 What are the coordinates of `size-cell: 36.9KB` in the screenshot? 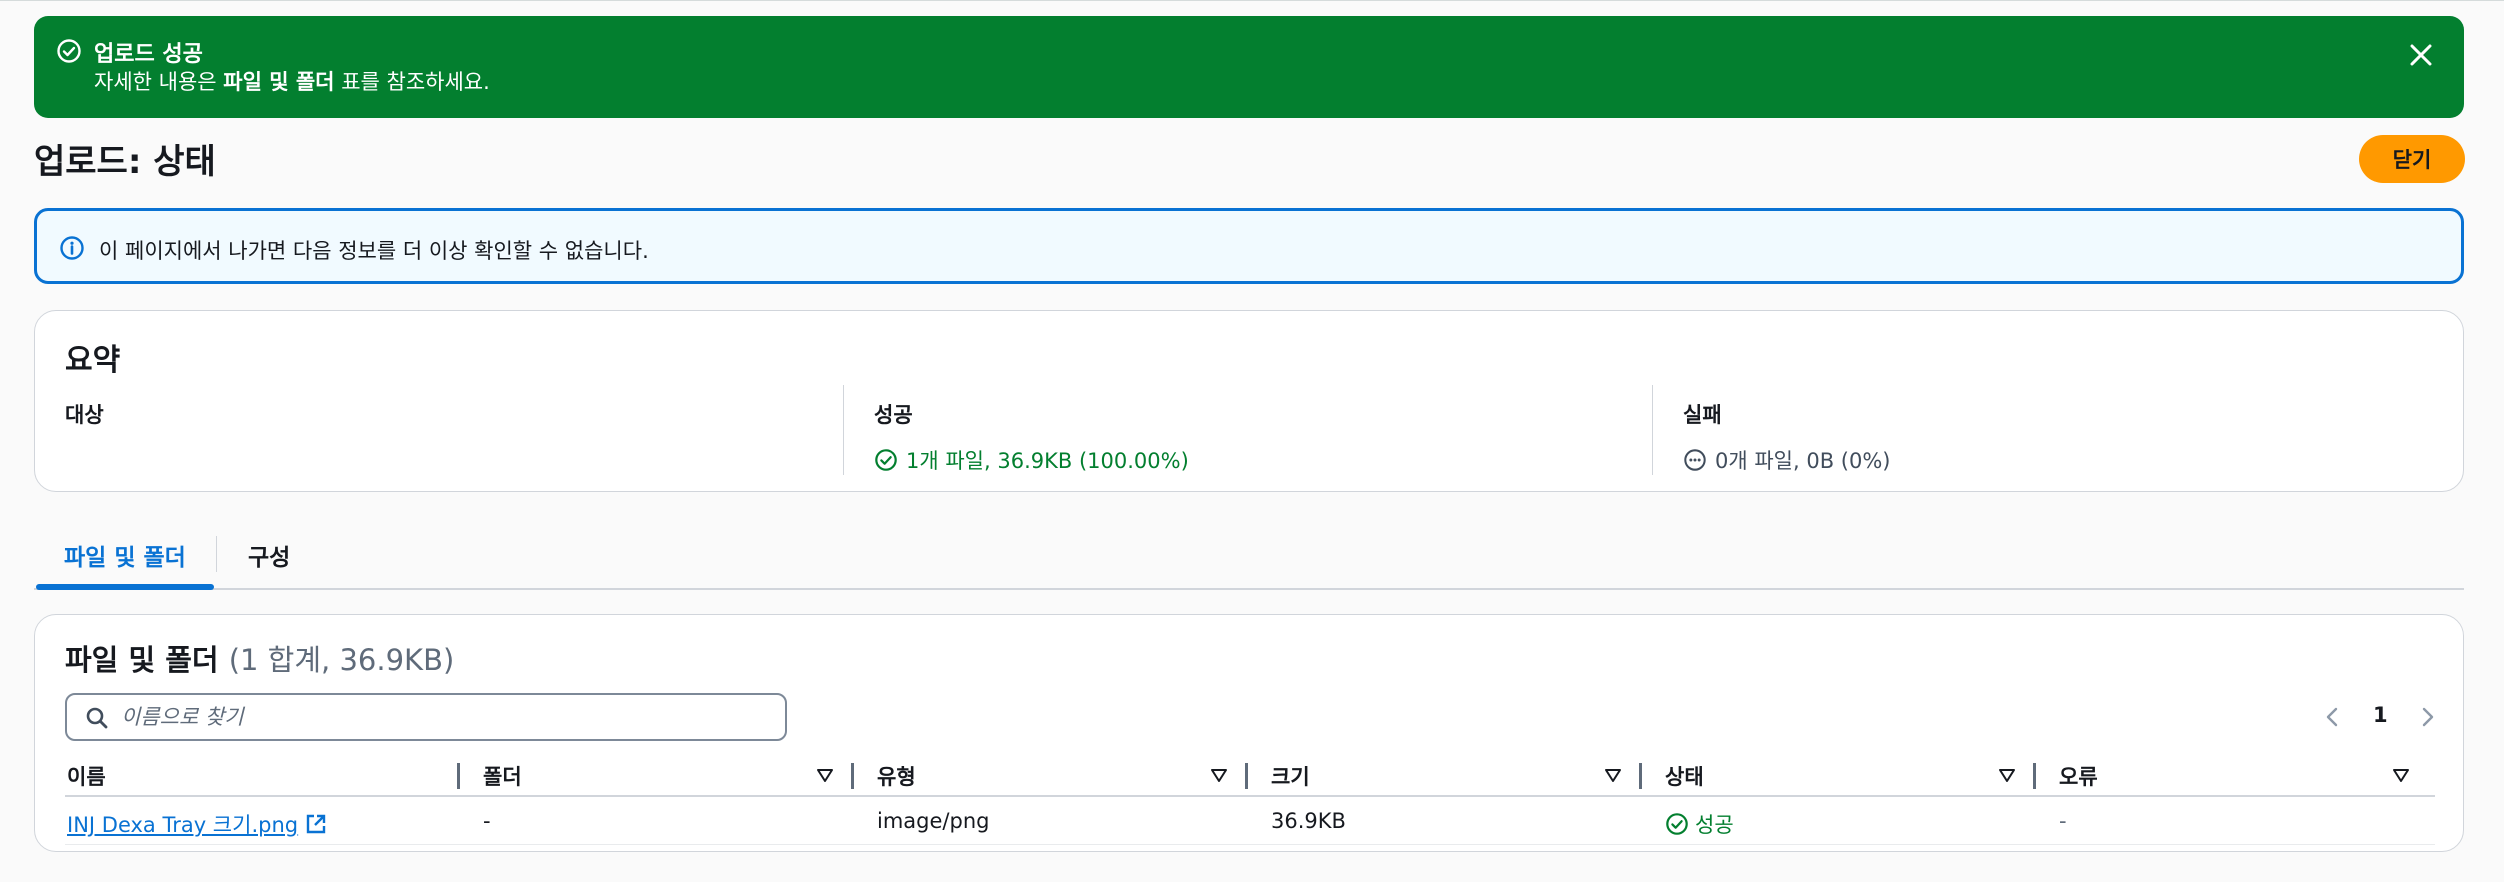 It's located at (1308, 821).